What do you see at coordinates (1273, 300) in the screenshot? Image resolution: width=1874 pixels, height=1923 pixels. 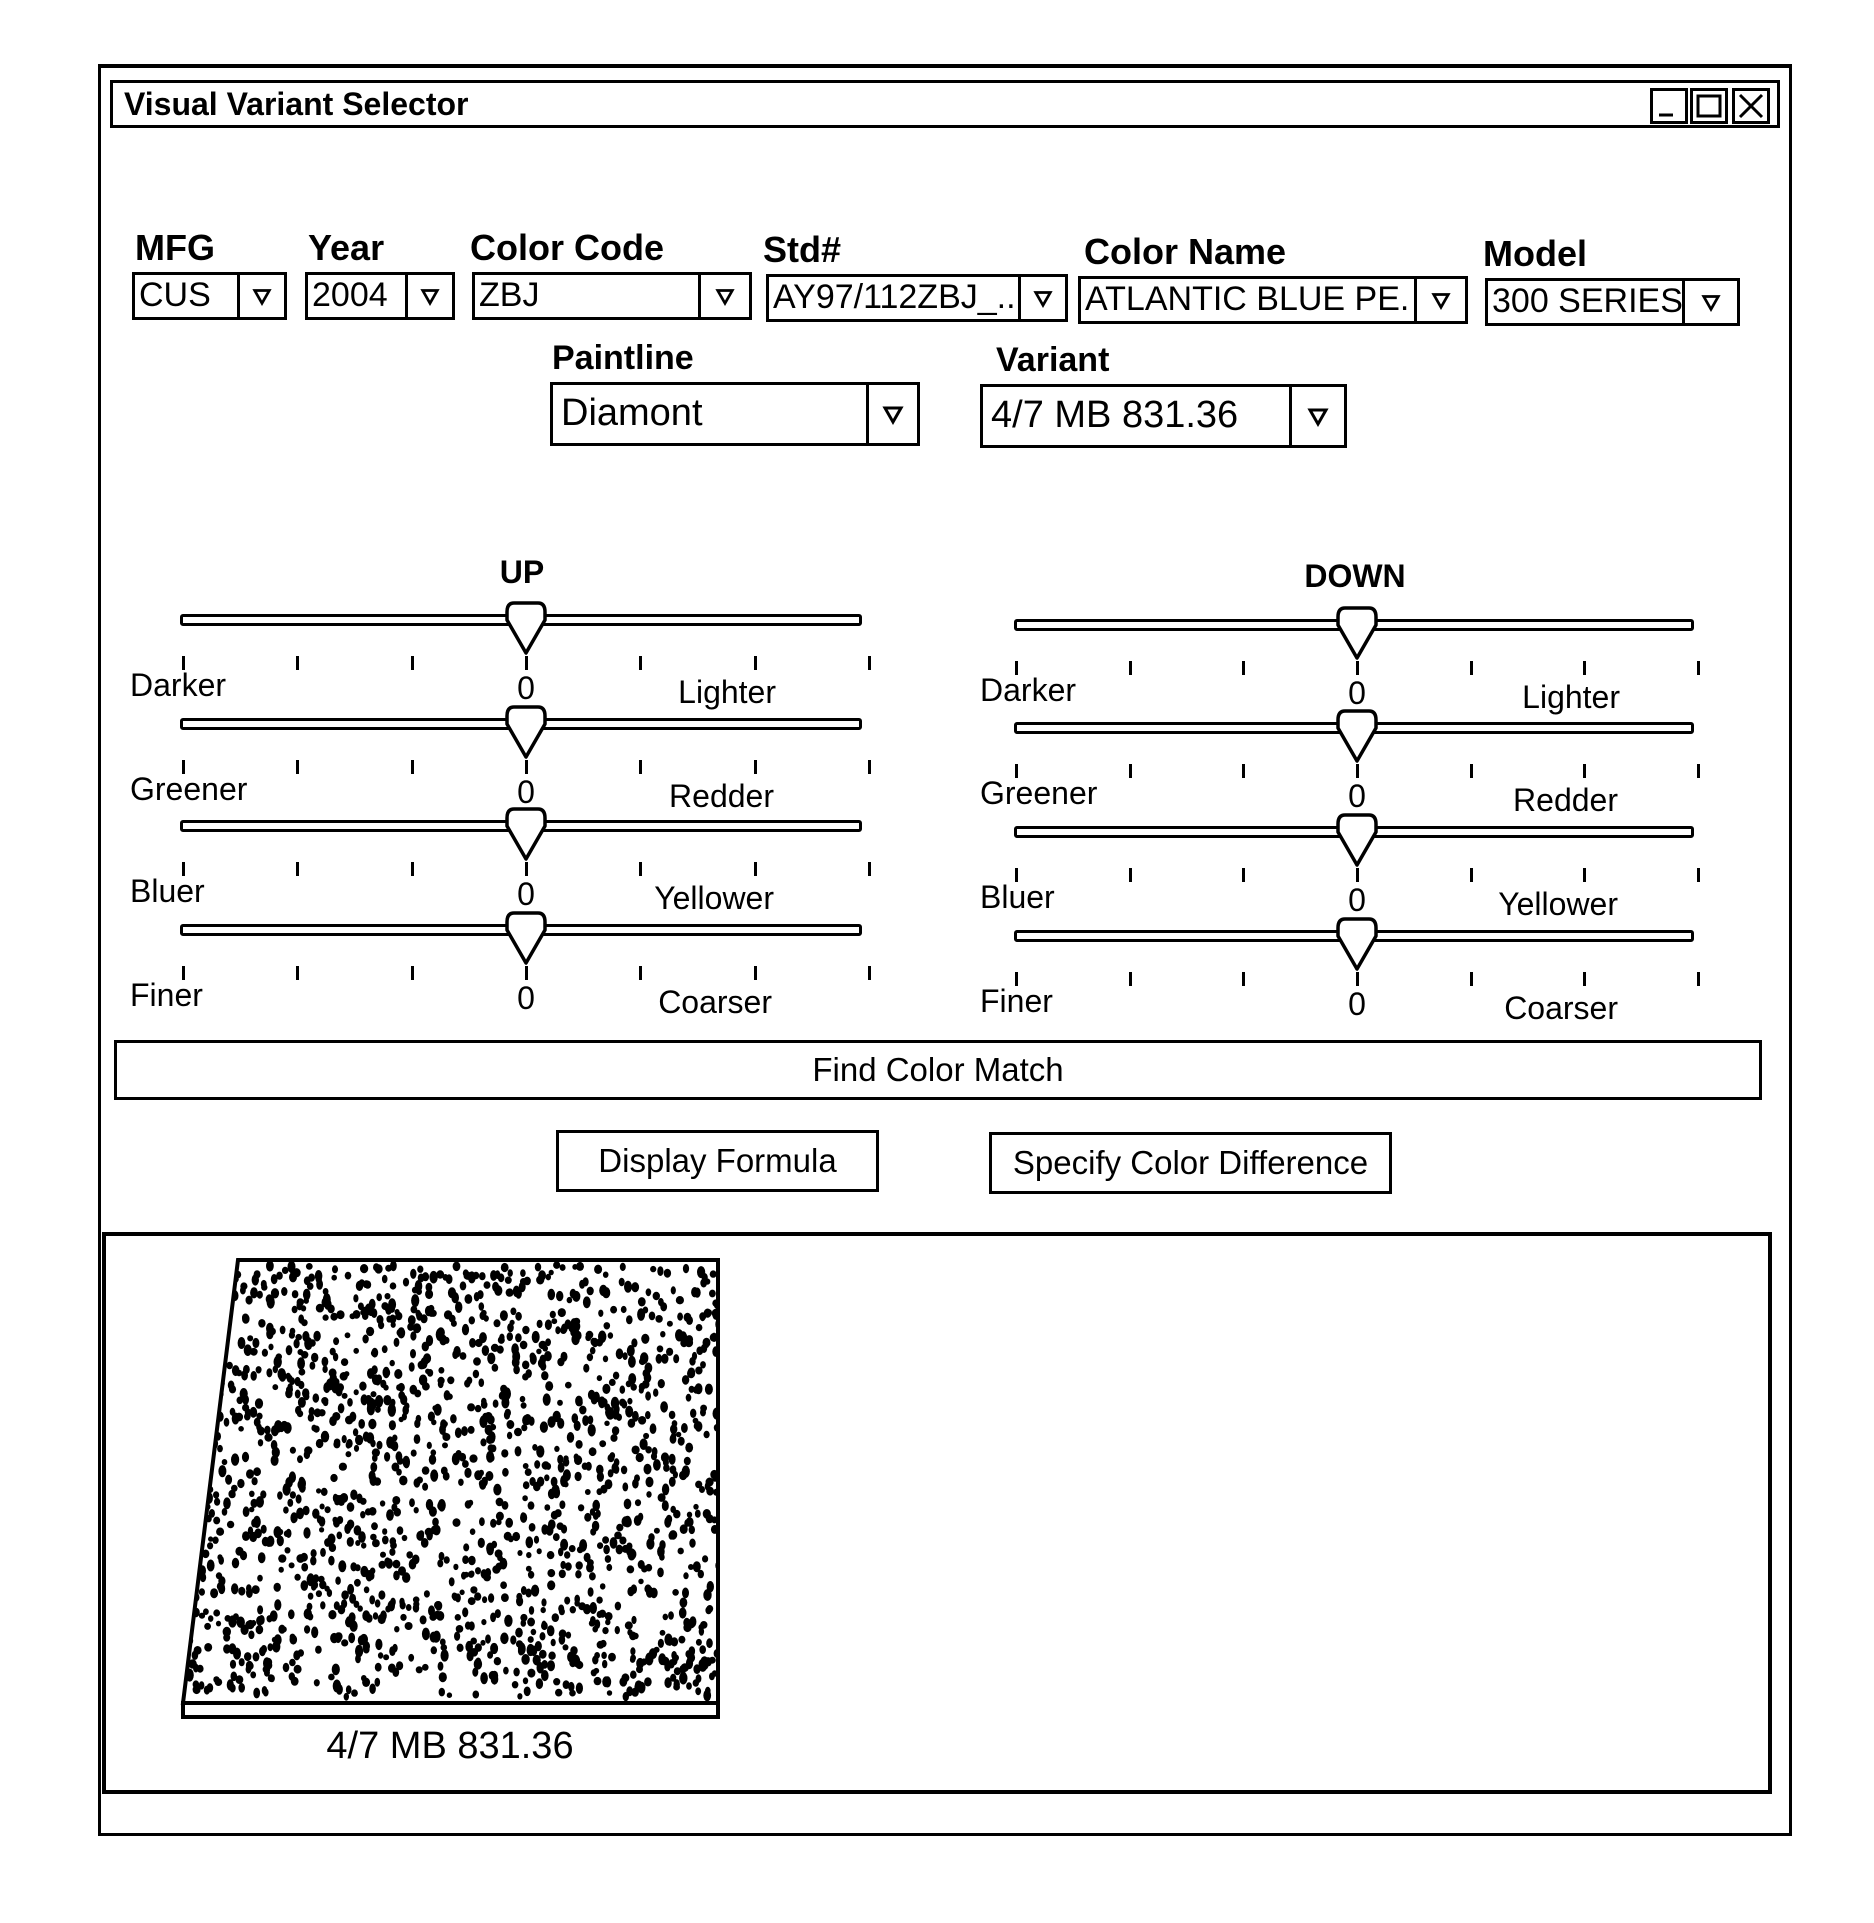 I see `color-name-dropdown: ATLANTIC BLUE PE.` at bounding box center [1273, 300].